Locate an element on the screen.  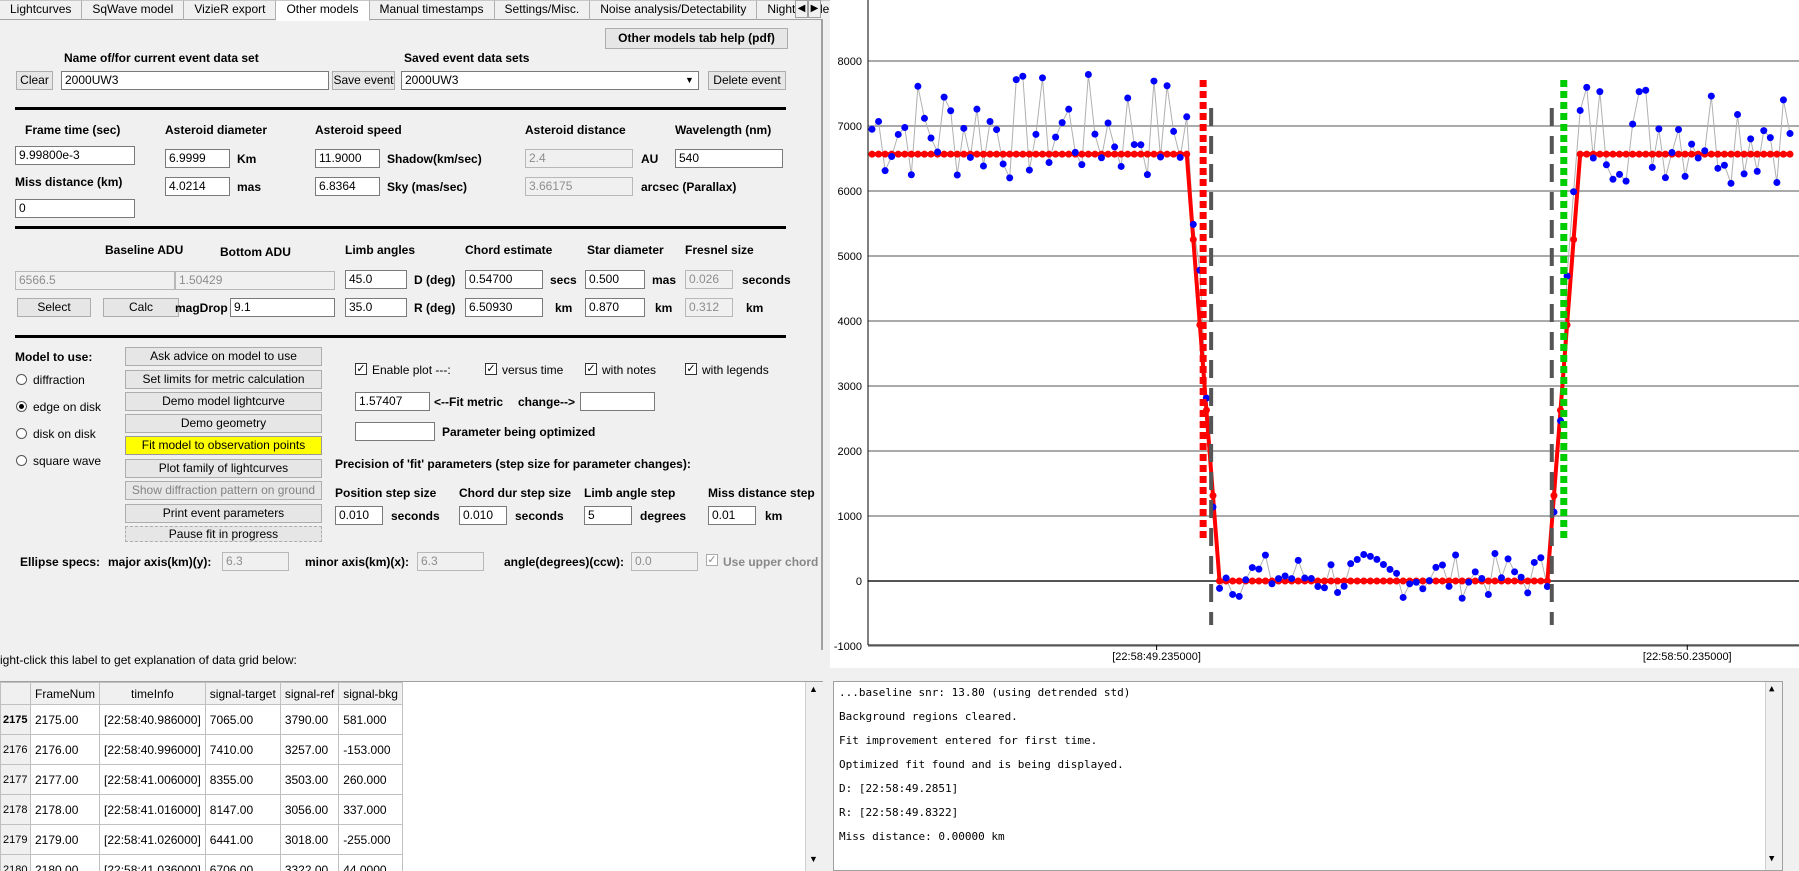
table-cell: 8355.00 is located at coordinates (242, 779).